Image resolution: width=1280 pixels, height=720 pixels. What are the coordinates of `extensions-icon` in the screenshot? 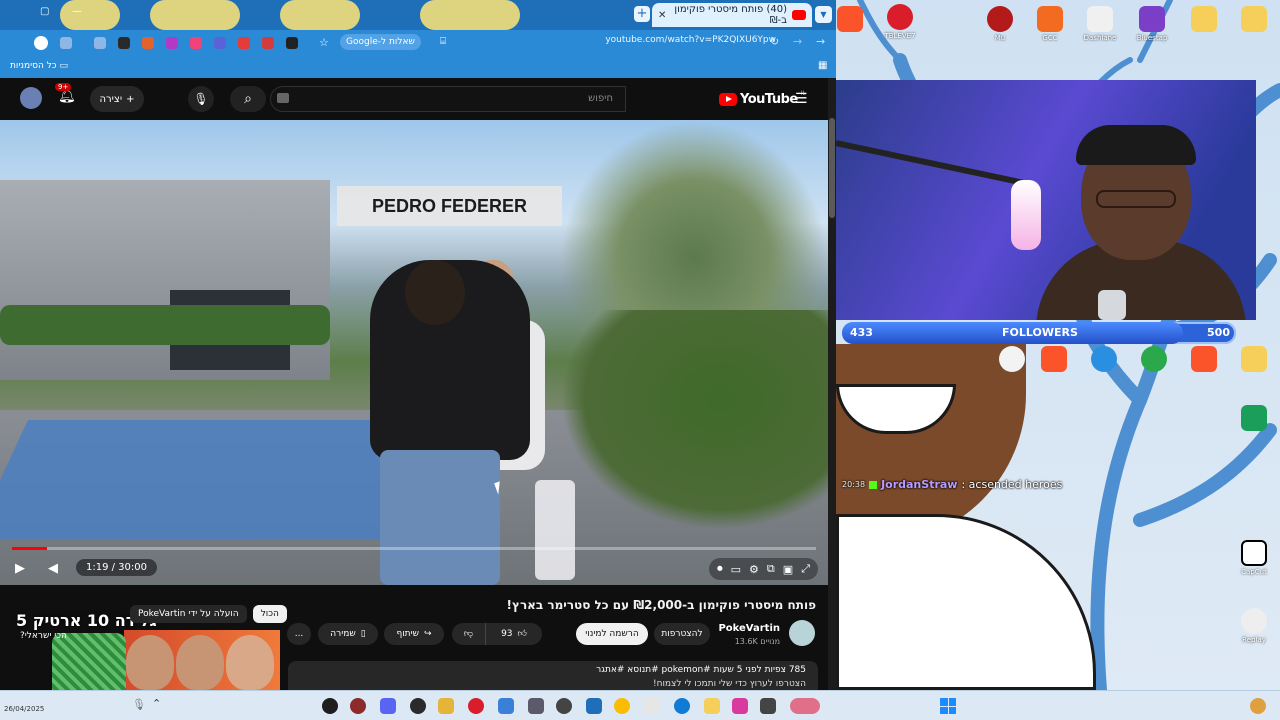 It's located at (100, 43).